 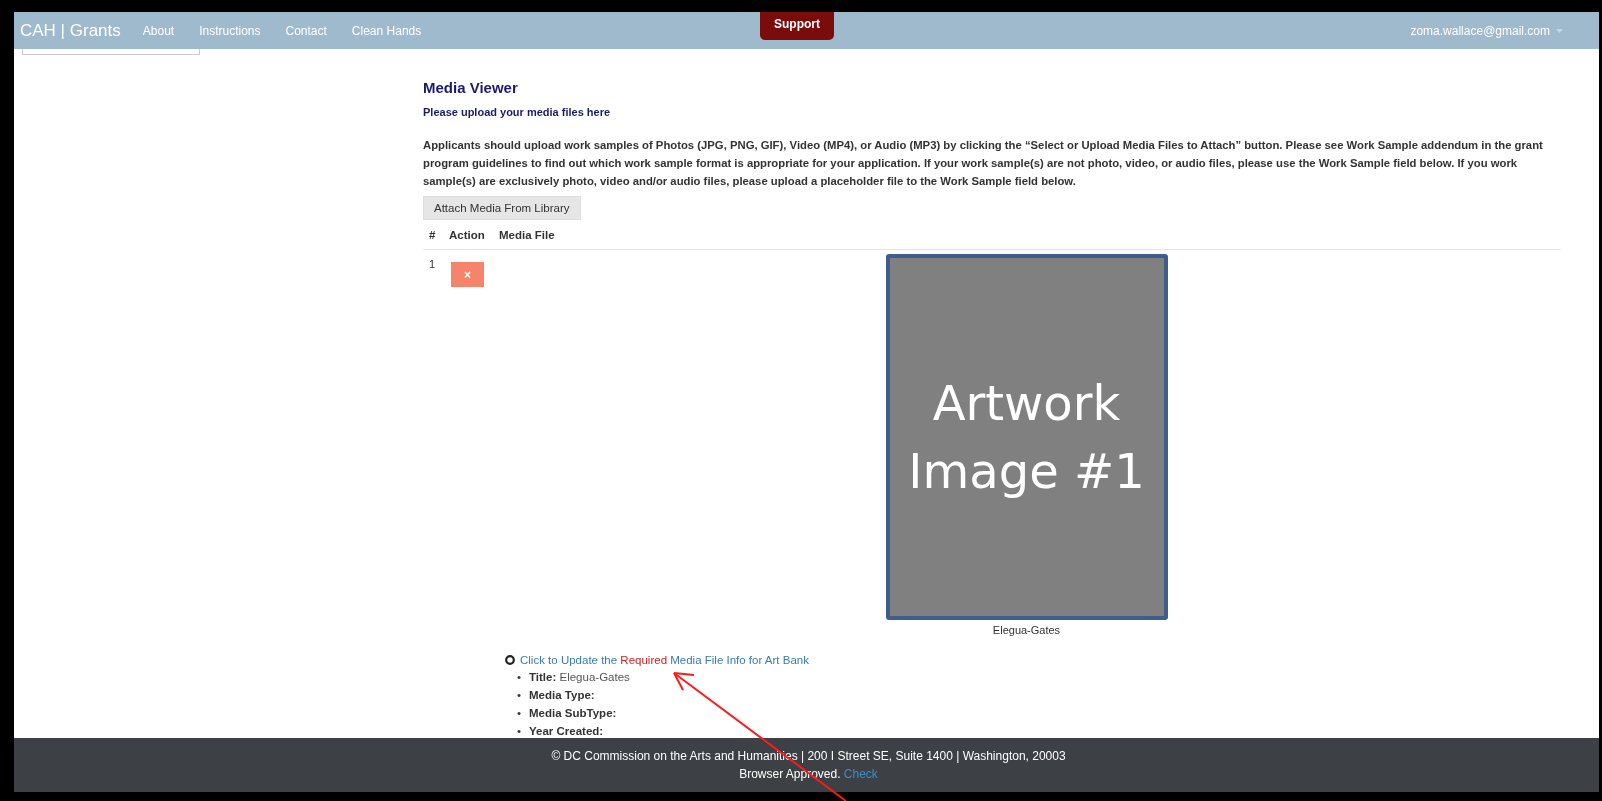 I want to click on brand-logo: CAH | Grants, so click(x=70, y=30).